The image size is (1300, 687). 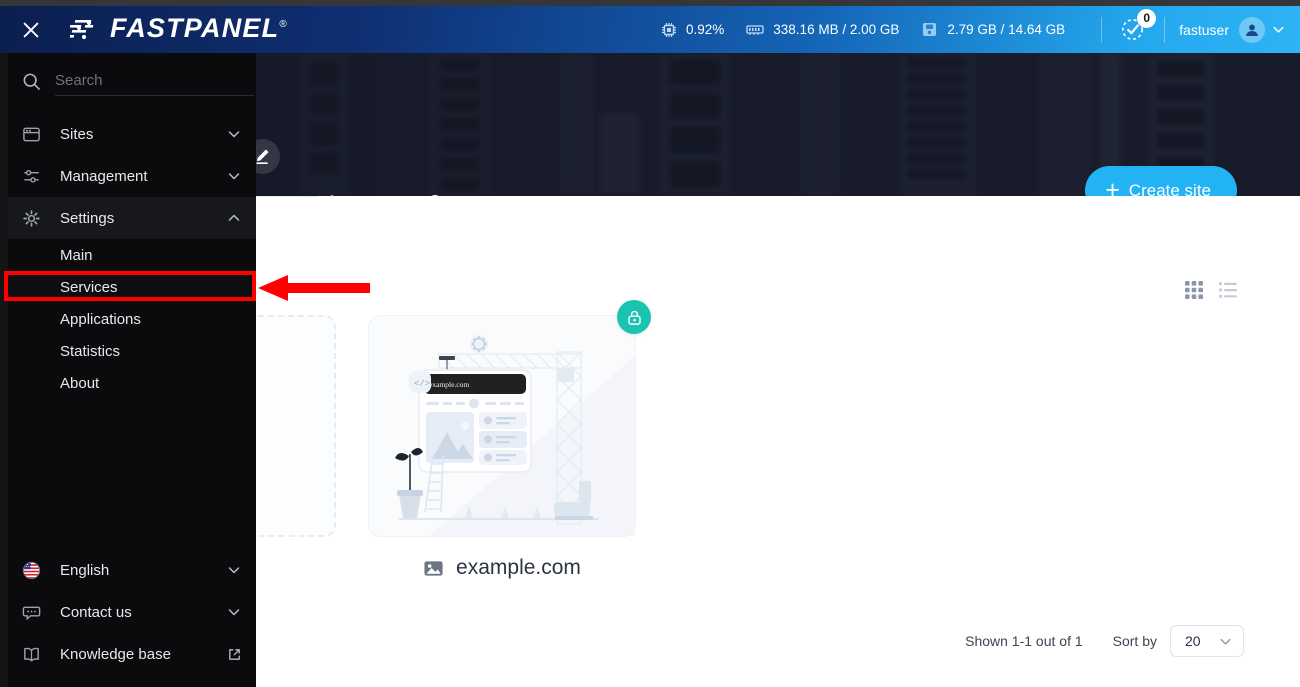 I want to click on gear-icon, so click(x=34, y=218).